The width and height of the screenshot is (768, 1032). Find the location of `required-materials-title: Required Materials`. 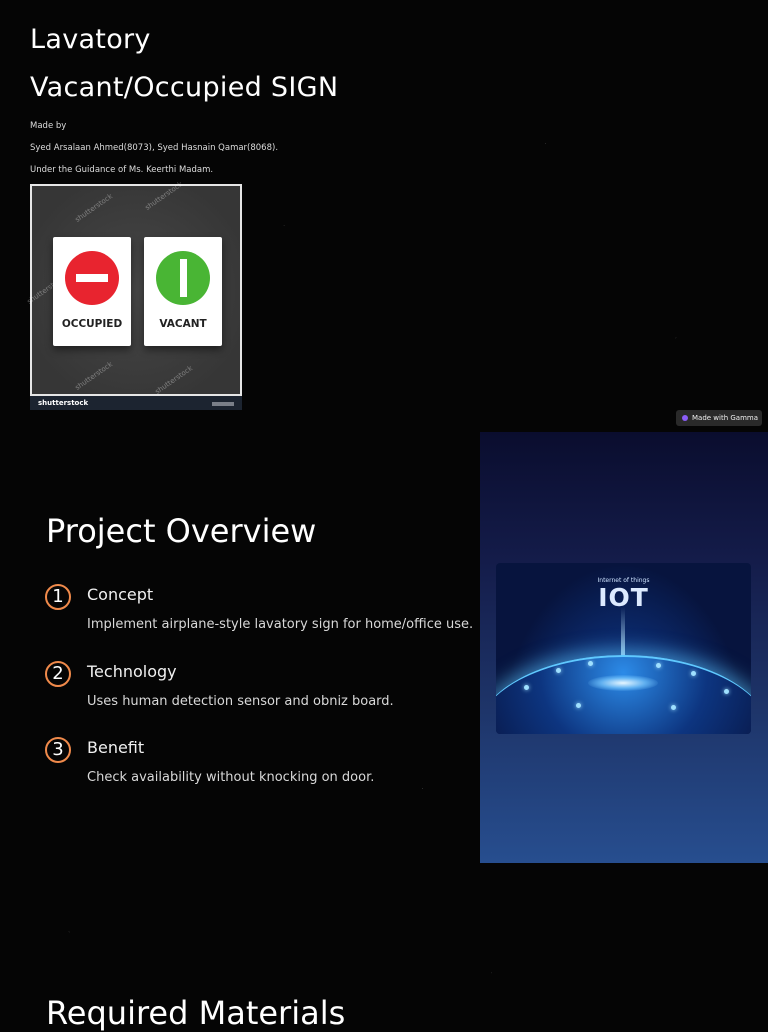

required-materials-title: Required Materials is located at coordinates (196, 1013).